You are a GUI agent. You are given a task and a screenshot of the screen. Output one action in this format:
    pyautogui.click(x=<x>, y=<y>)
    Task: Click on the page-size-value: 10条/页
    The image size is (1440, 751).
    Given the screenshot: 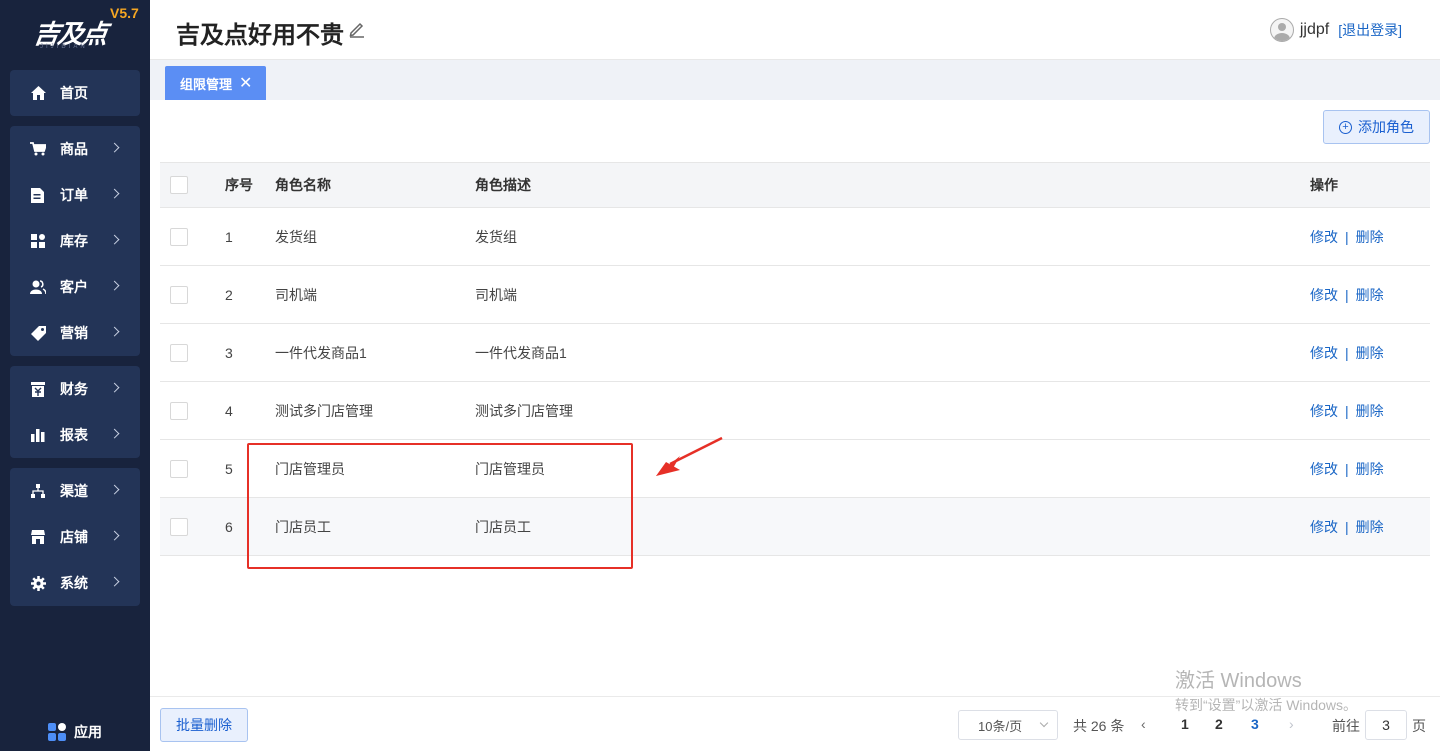 What is the action you would take?
    pyautogui.click(x=1000, y=726)
    